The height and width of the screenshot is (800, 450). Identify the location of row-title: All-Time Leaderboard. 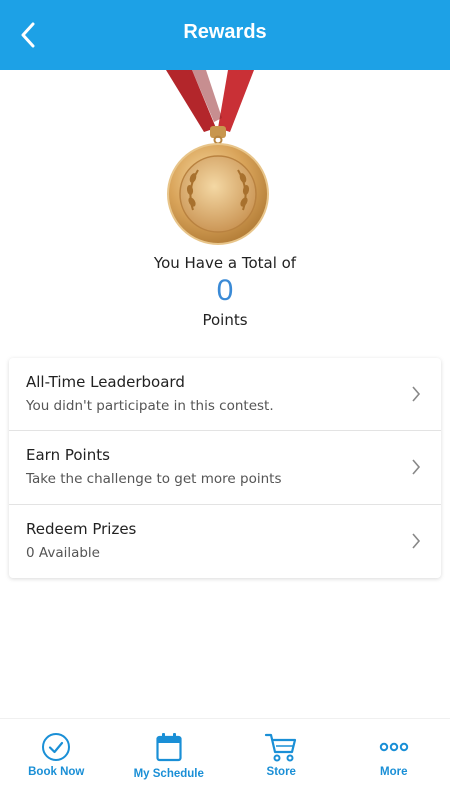
(105, 382).